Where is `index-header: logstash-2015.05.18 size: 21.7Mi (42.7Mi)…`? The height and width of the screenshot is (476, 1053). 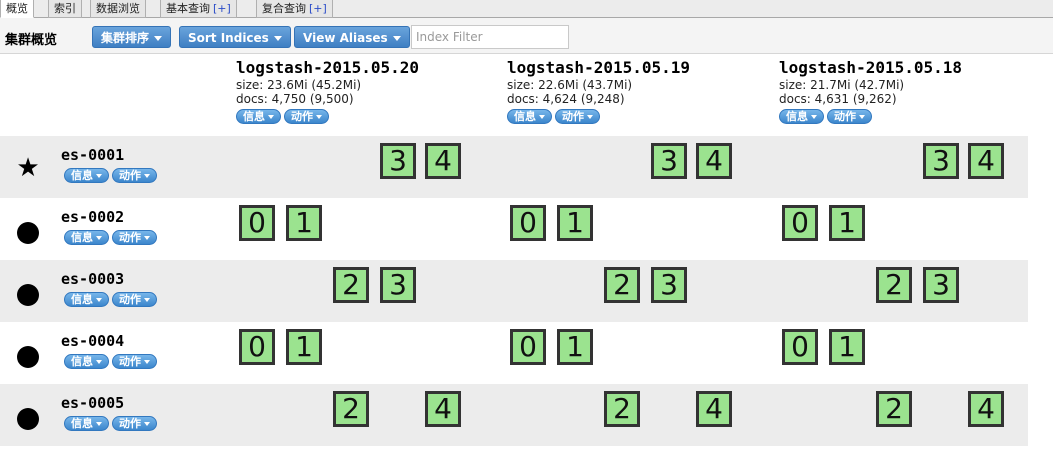
index-header: logstash-2015.05.18 size: 21.7Mi (42.7Mi)… is located at coordinates (904, 91).